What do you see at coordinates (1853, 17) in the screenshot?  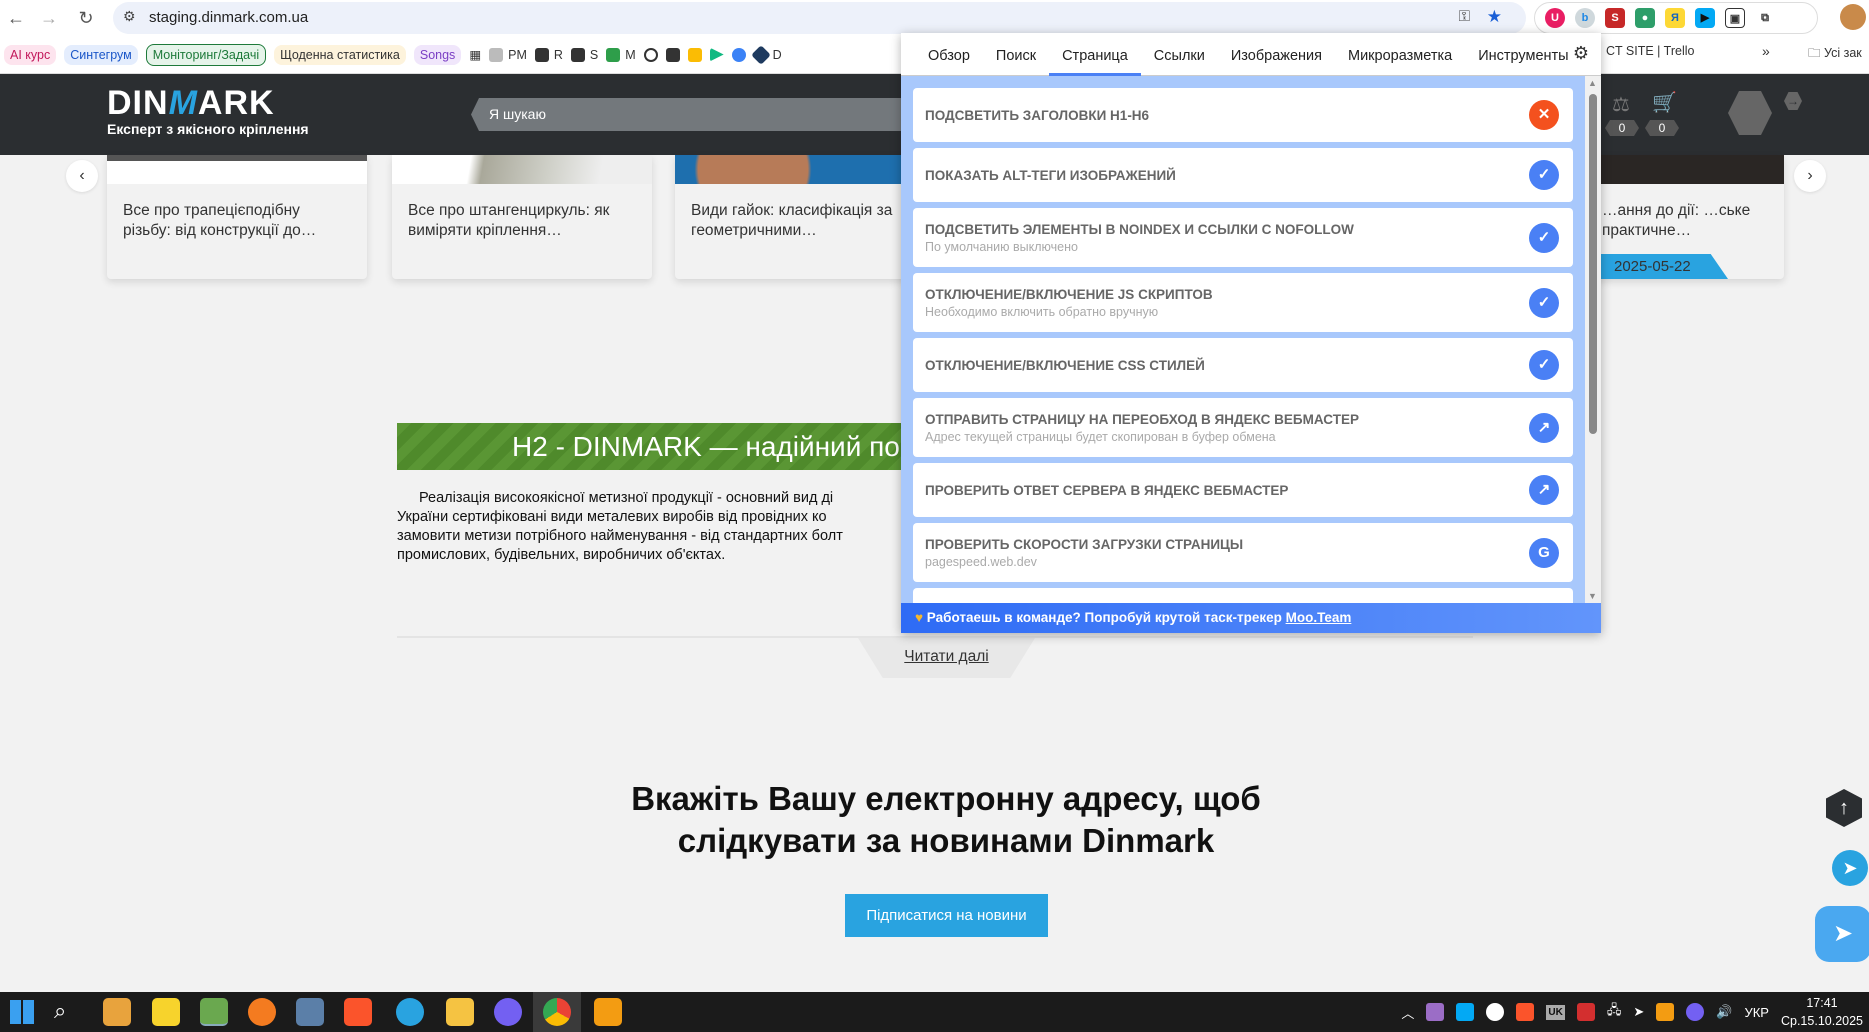 I see `profile-avatar` at bounding box center [1853, 17].